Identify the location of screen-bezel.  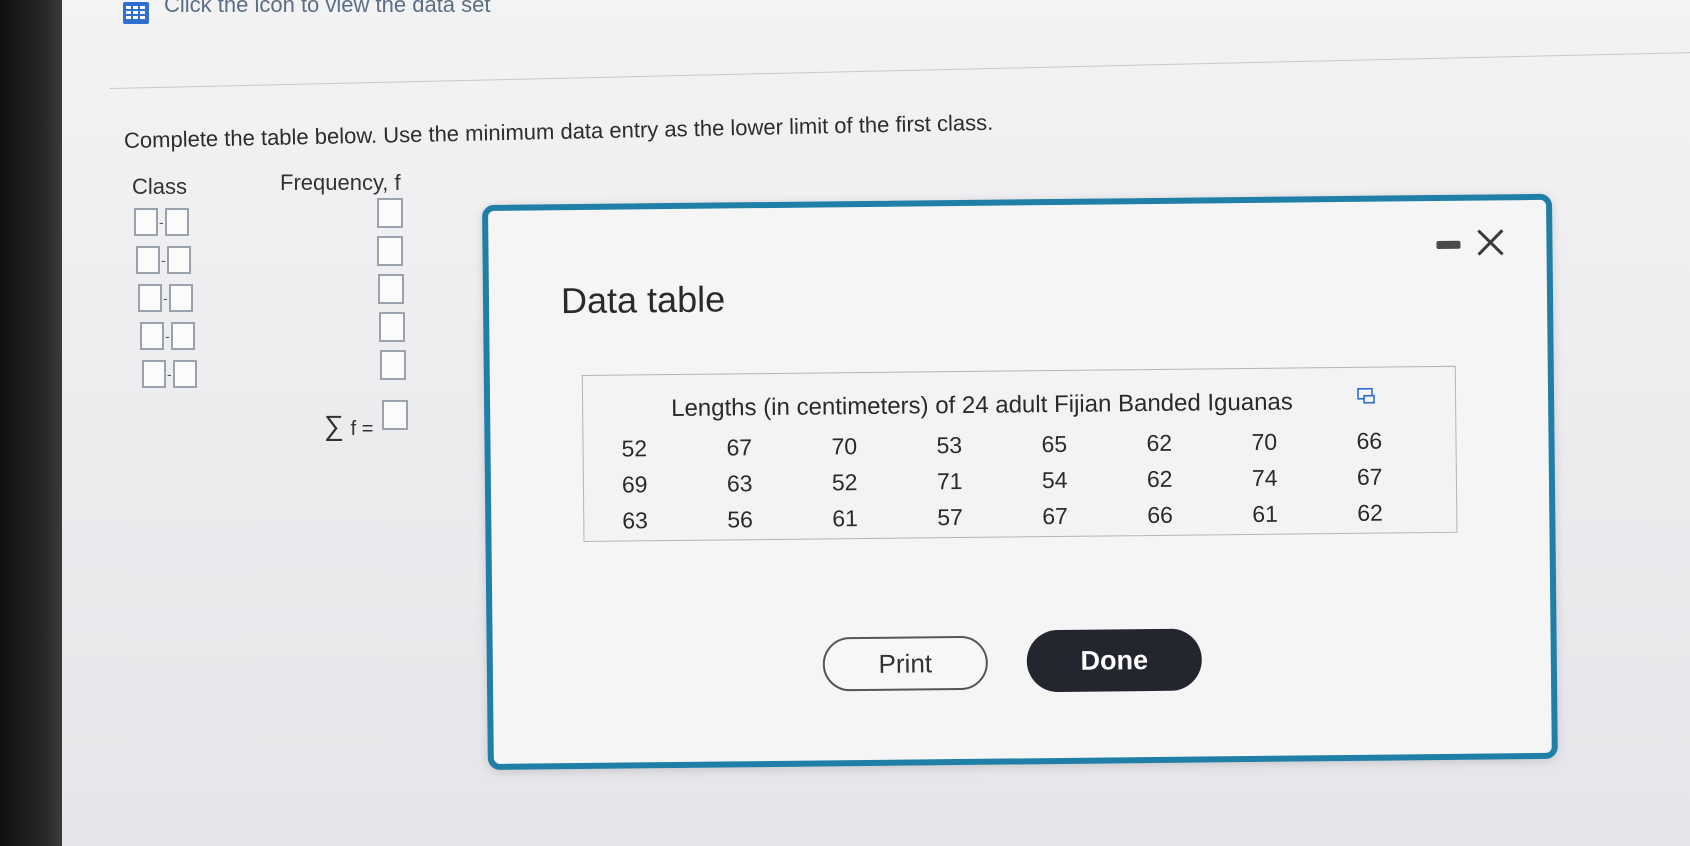
(31, 423).